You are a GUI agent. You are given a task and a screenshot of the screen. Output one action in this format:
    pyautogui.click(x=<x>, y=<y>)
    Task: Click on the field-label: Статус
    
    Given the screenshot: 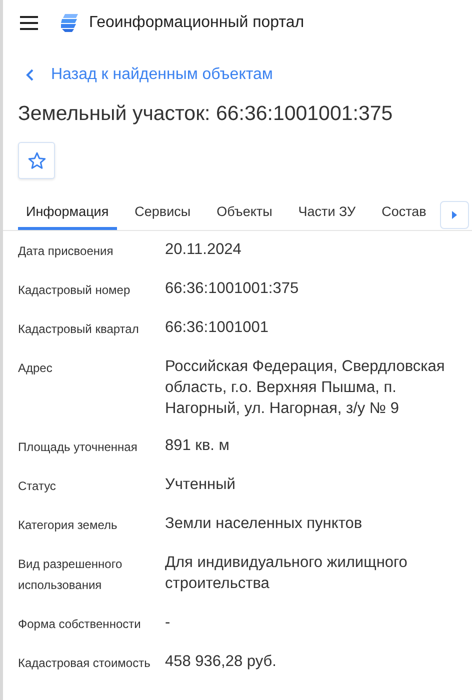 What is the action you would take?
    pyautogui.click(x=37, y=486)
    